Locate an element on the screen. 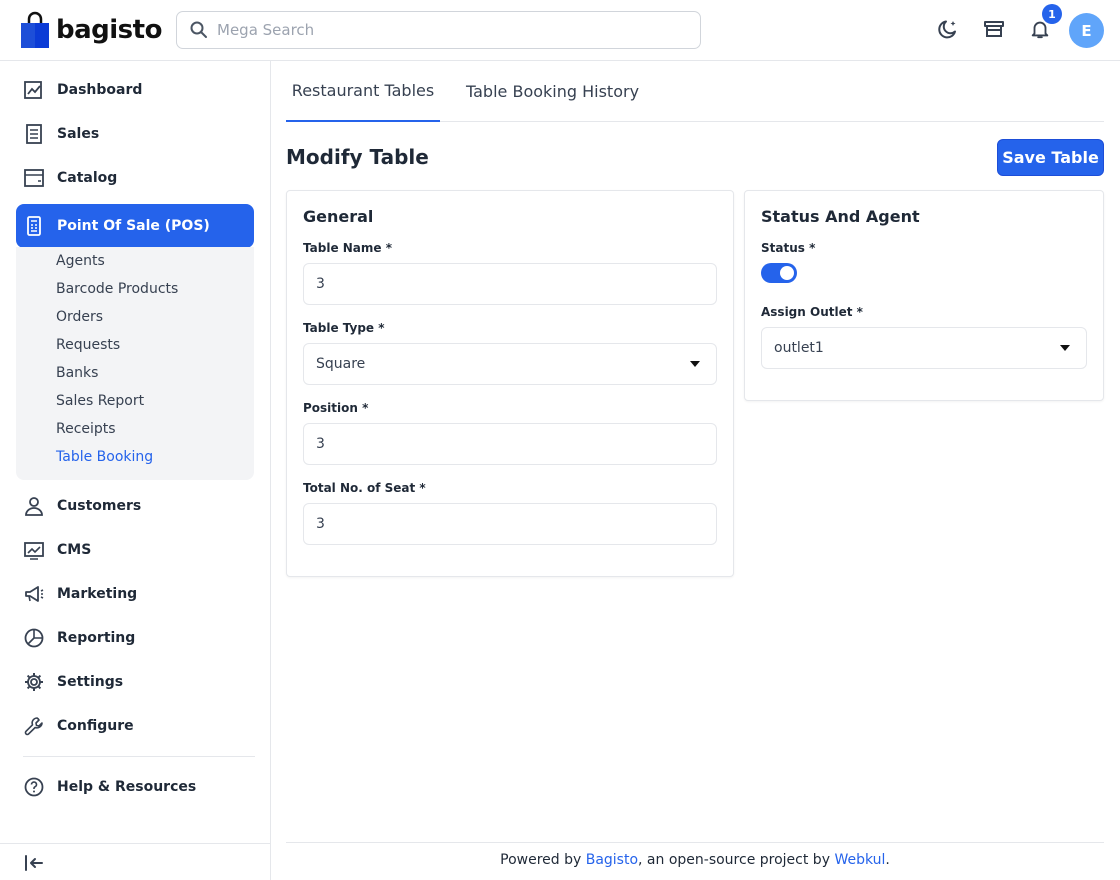 This screenshot has height=880, width=1120. notification-count-badge: 1 is located at coordinates (1052, 14).